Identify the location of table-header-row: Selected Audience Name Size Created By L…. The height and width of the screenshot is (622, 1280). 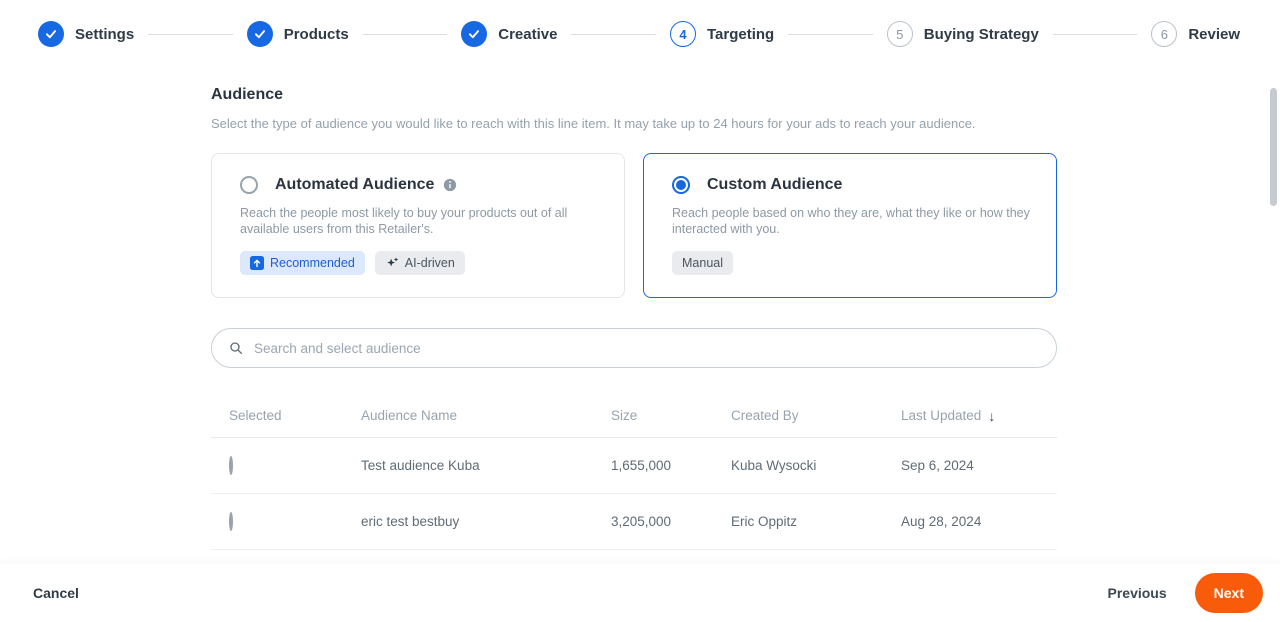
(634, 416).